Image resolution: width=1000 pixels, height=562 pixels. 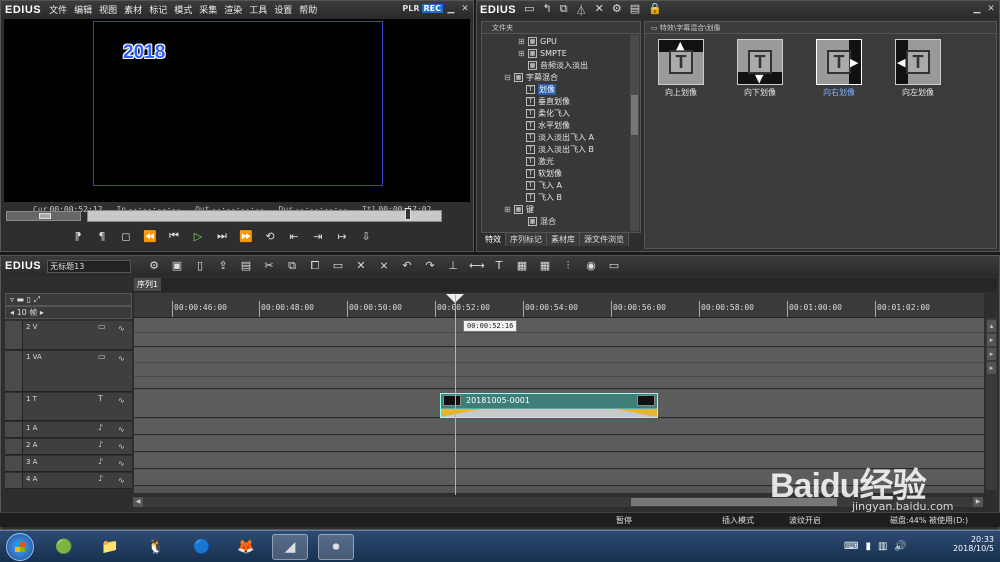 I want to click on track-row-1a, so click(x=559, y=427).